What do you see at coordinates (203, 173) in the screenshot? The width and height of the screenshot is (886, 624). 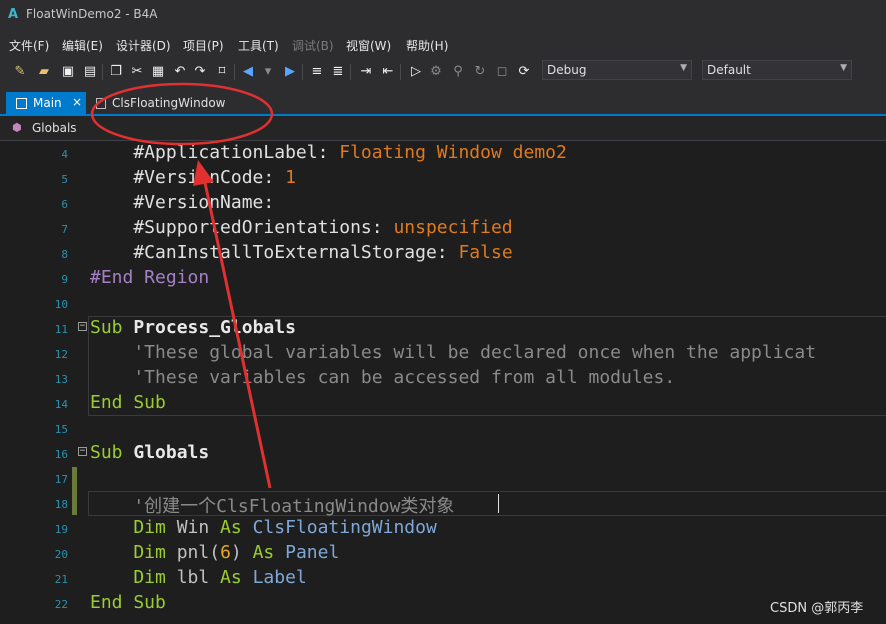 I see `annotation-arrowhead` at bounding box center [203, 173].